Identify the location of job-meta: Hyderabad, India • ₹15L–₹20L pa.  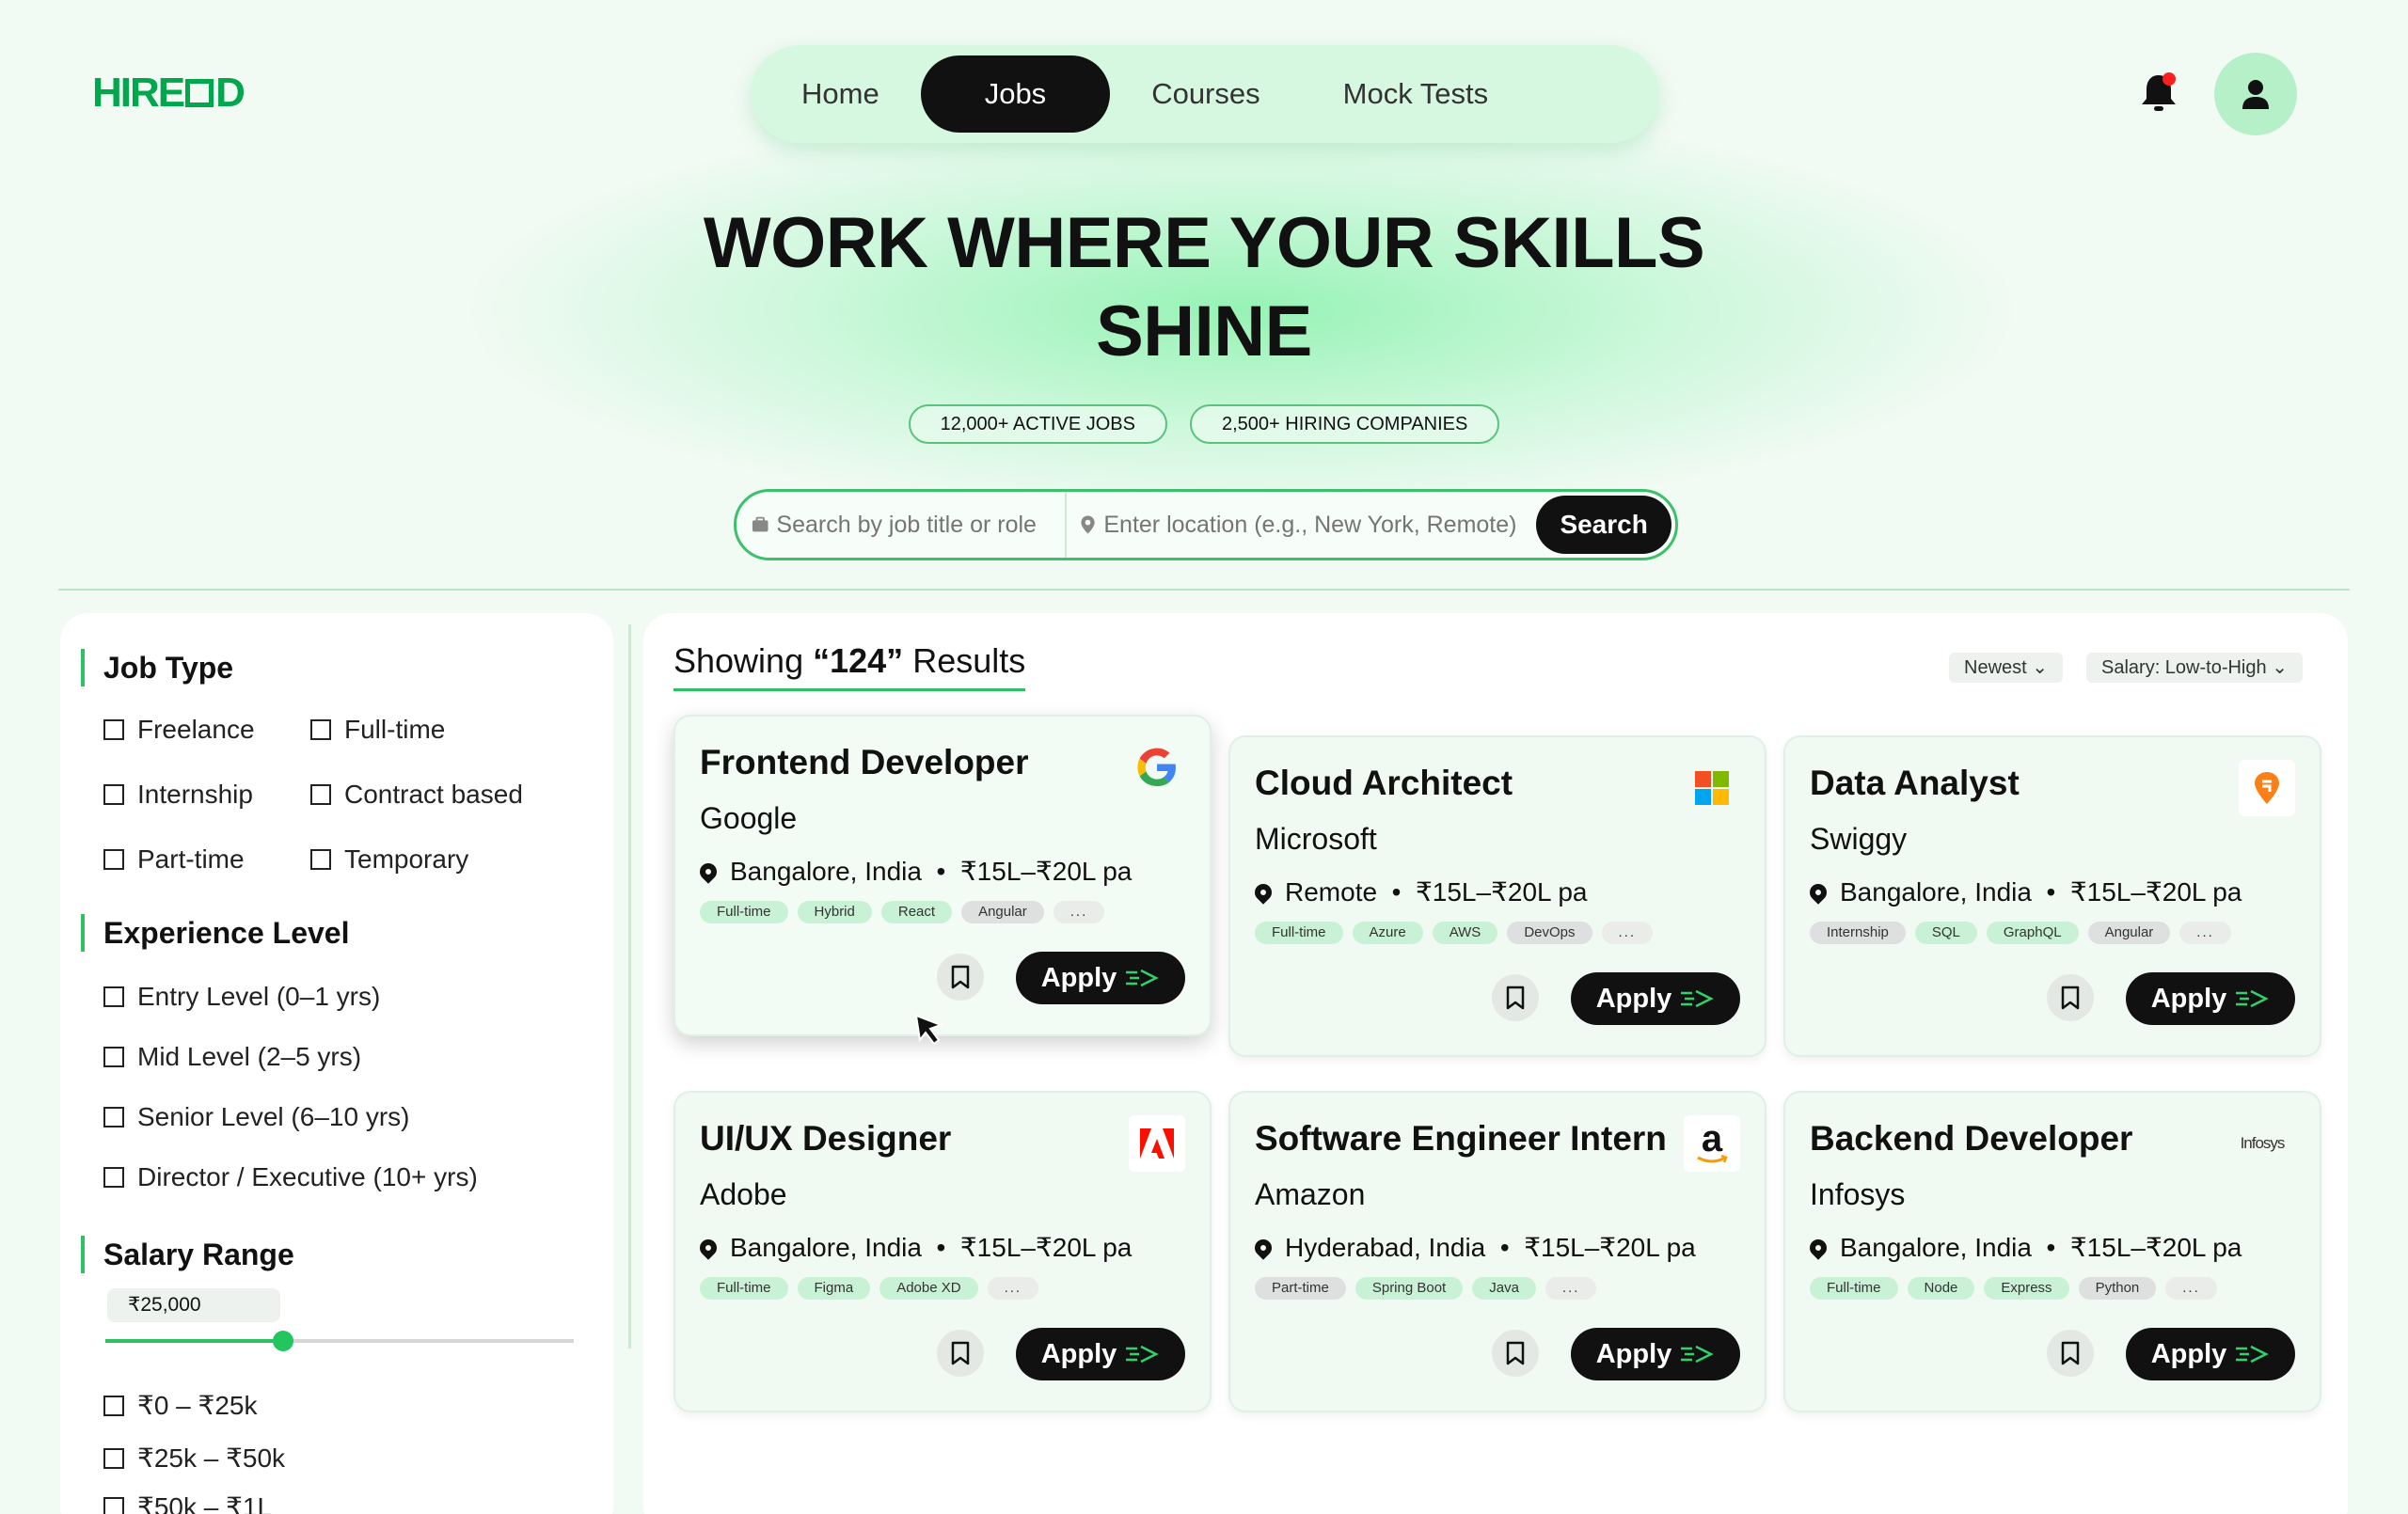
(1474, 1247).